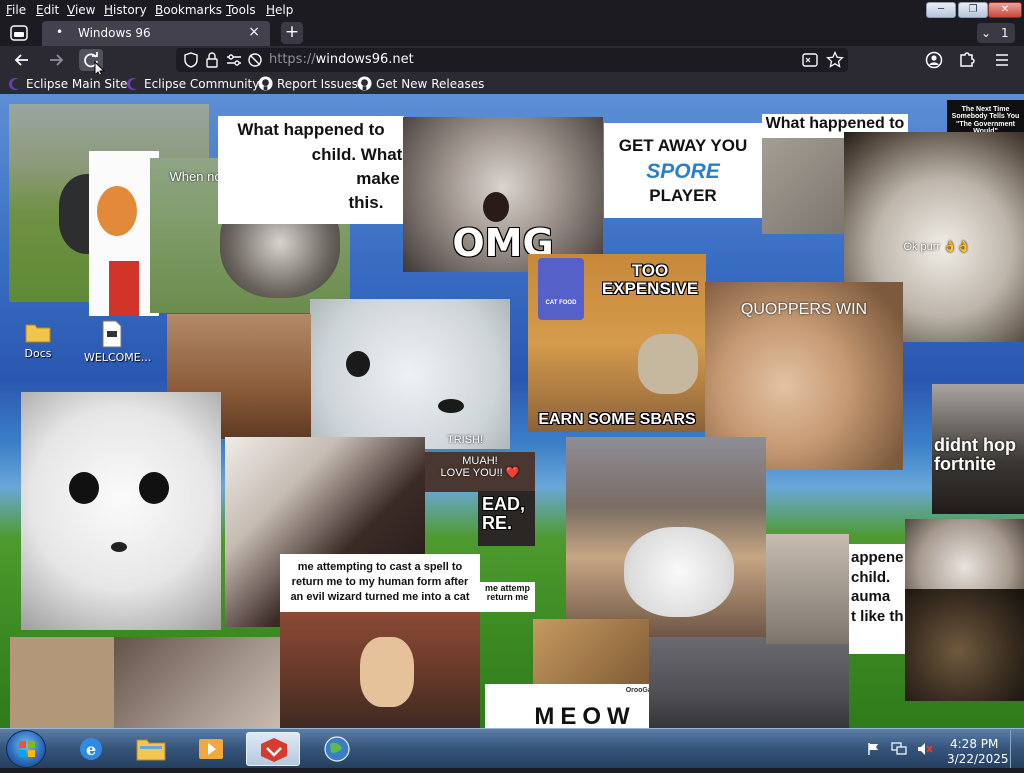 The width and height of the screenshot is (1024, 773). What do you see at coordinates (212, 60) in the screenshot?
I see `lock-icon` at bounding box center [212, 60].